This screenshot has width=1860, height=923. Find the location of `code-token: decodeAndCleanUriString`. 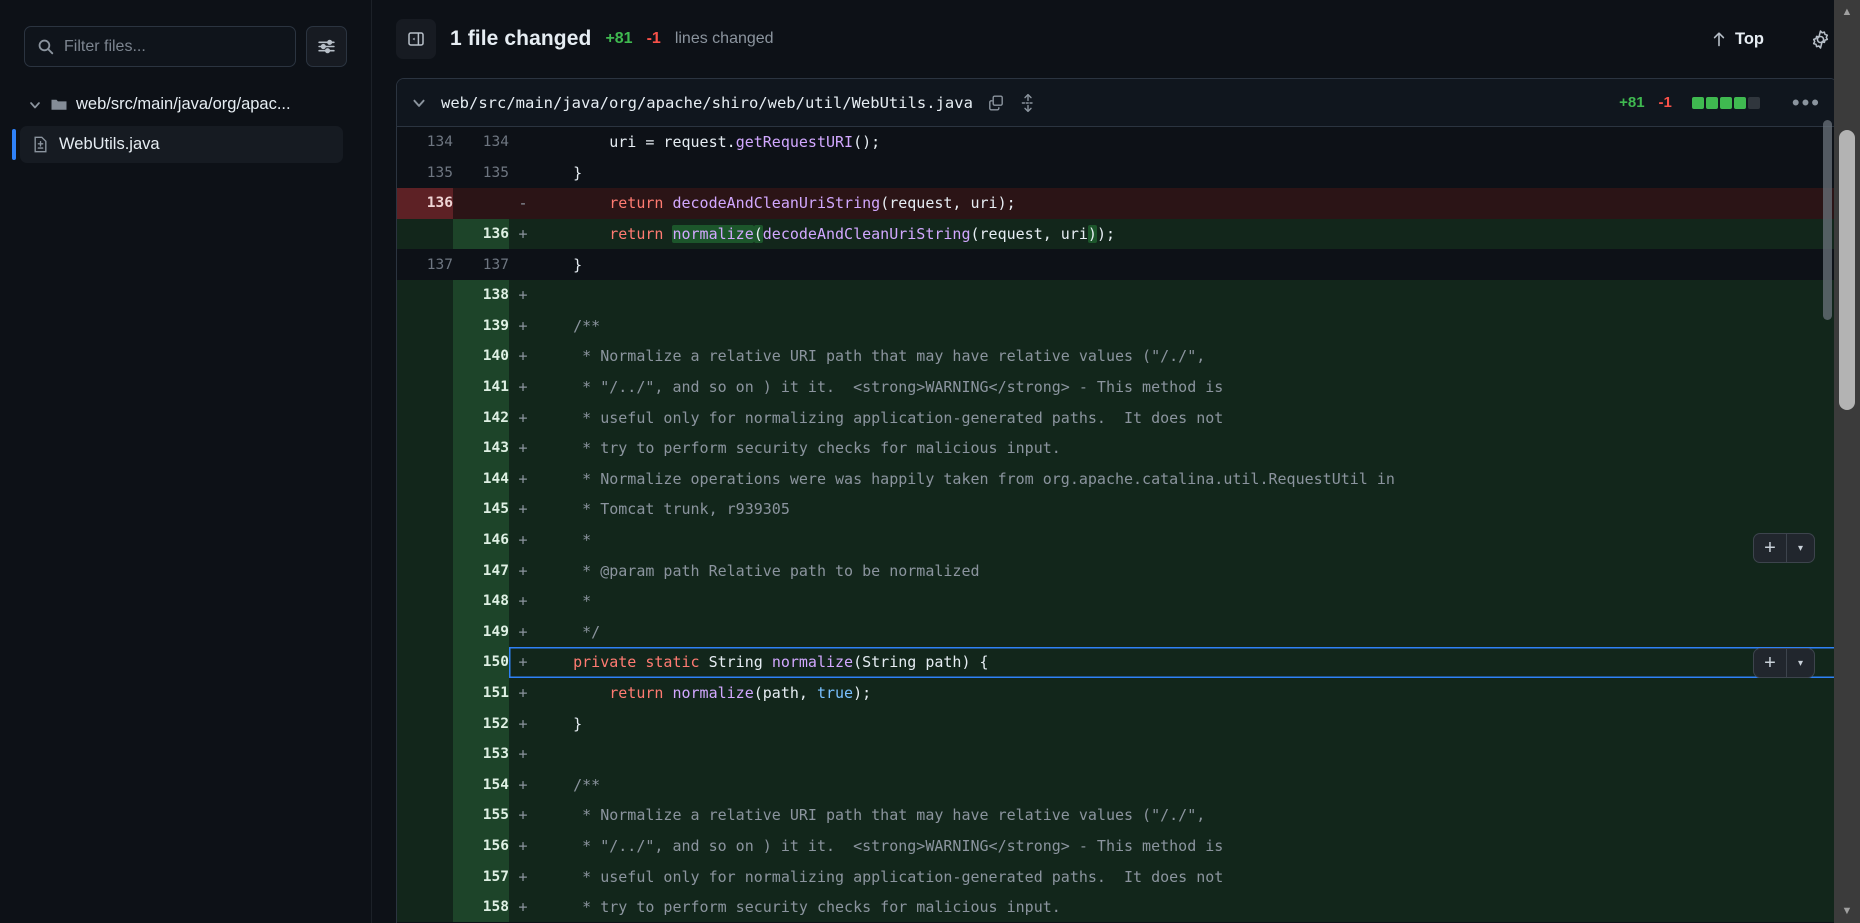

code-token: decodeAndCleanUriString is located at coordinates (866, 234).